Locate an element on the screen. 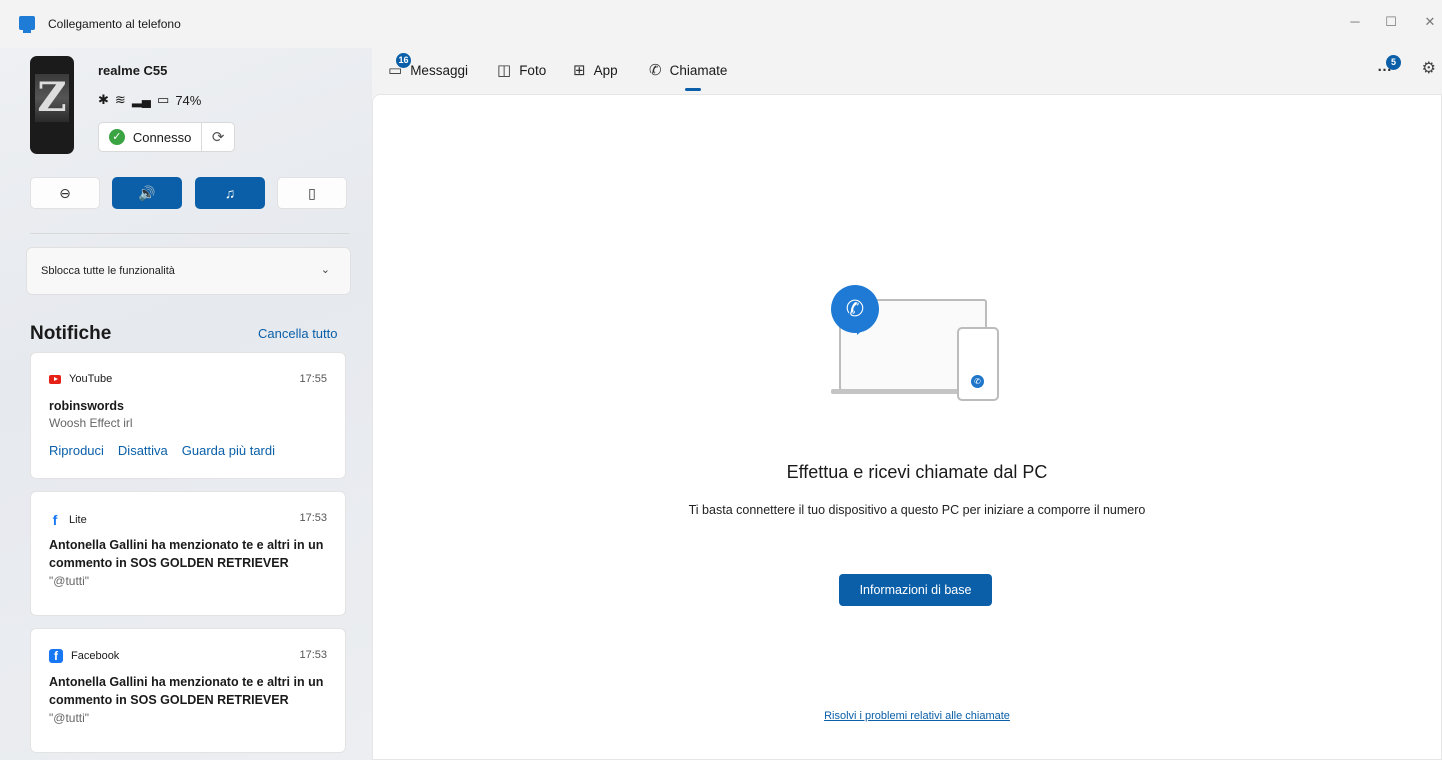 This screenshot has height=760, width=1442. sound-button: 🔊 is located at coordinates (147, 193).